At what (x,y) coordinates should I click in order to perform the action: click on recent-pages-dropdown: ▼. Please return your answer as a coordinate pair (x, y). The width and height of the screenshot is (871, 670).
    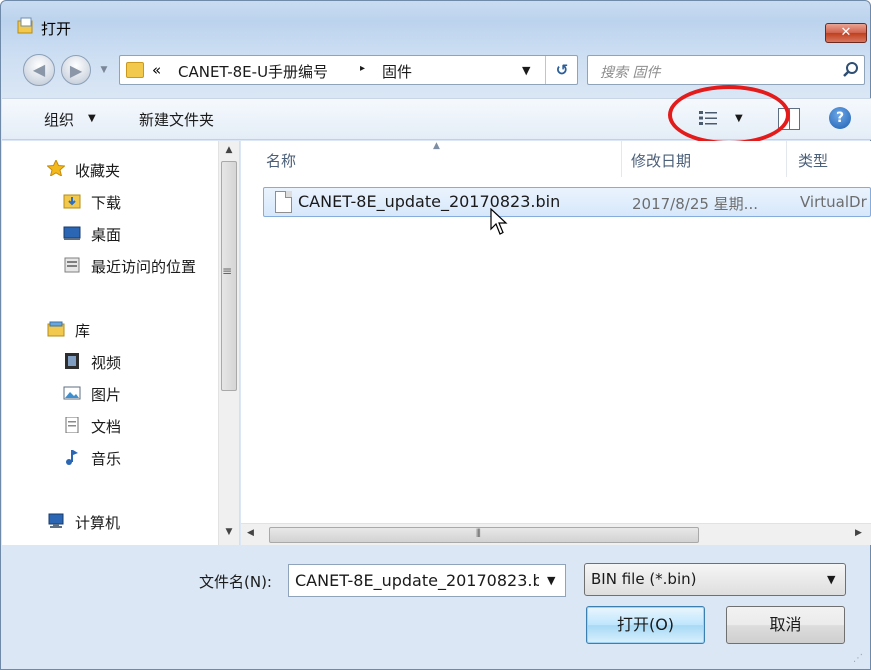
    Looking at the image, I should click on (104, 70).